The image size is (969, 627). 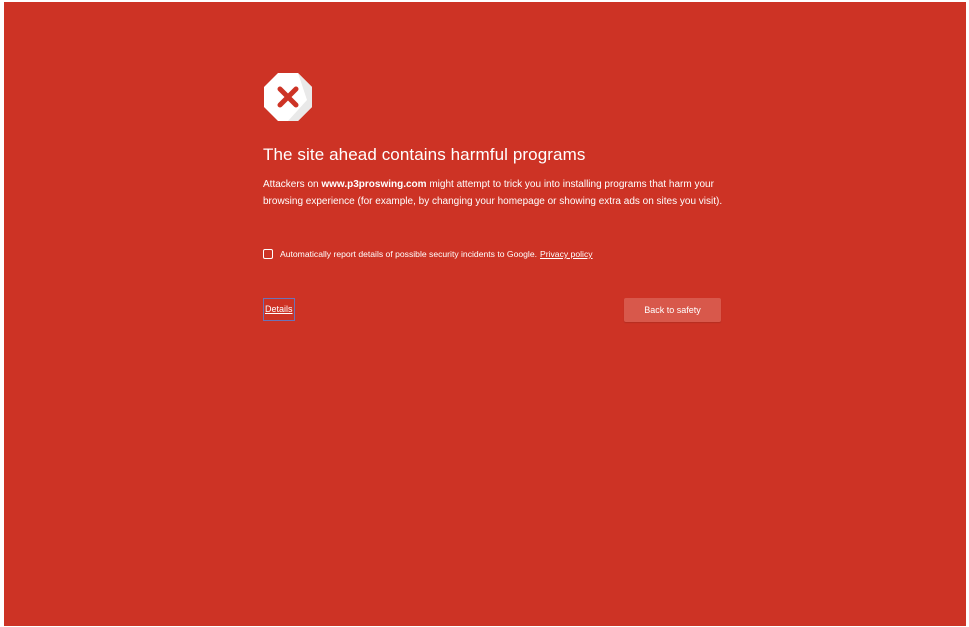 What do you see at coordinates (374, 184) in the screenshot?
I see `site-name: www.p3proswing.com` at bounding box center [374, 184].